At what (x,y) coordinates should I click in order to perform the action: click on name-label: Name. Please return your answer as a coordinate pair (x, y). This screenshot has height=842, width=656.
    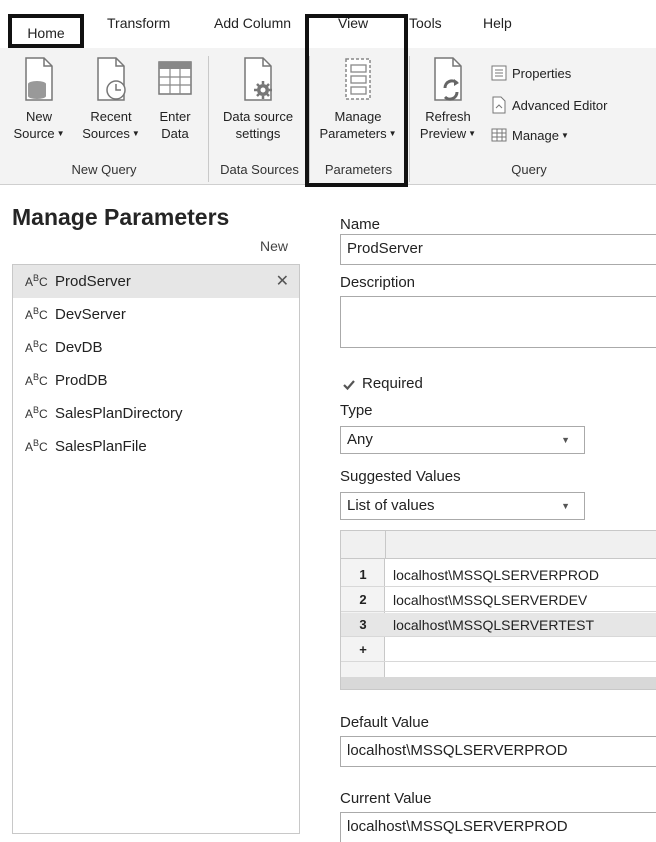
    Looking at the image, I should click on (360, 224).